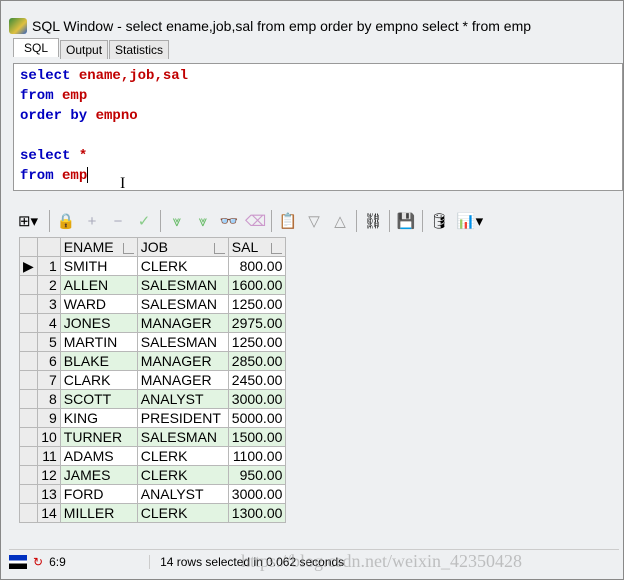 The height and width of the screenshot is (580, 624). Describe the element at coordinates (229, 221) in the screenshot. I see `find-icon: 👓` at that location.